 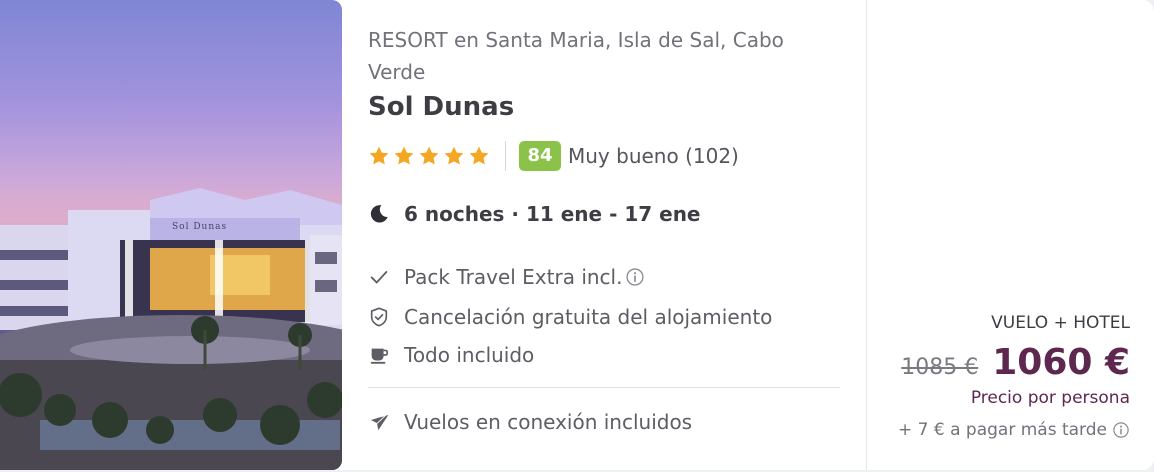 What do you see at coordinates (505, 156) in the screenshot?
I see `rating-divider` at bounding box center [505, 156].